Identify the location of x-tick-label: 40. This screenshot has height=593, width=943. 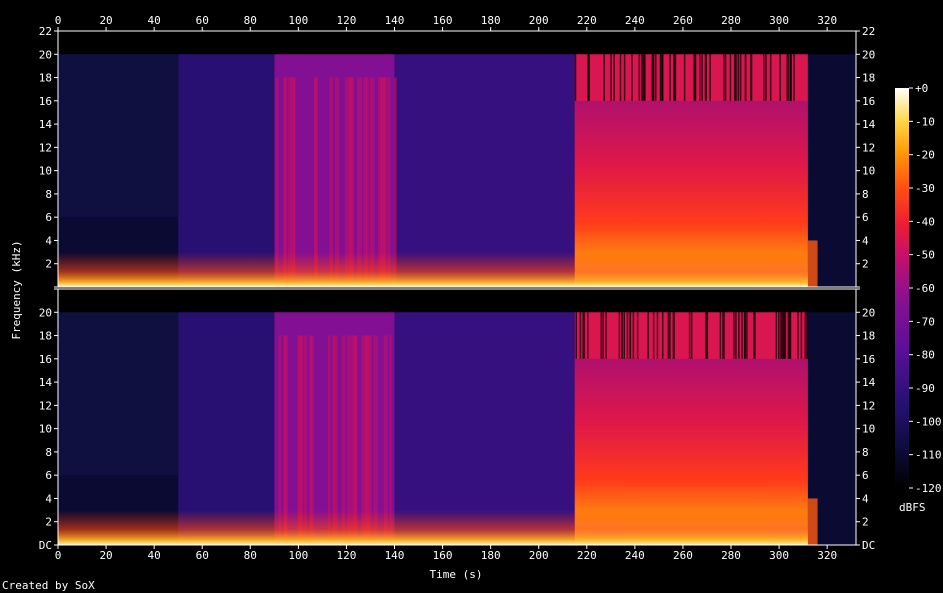
(154, 20).